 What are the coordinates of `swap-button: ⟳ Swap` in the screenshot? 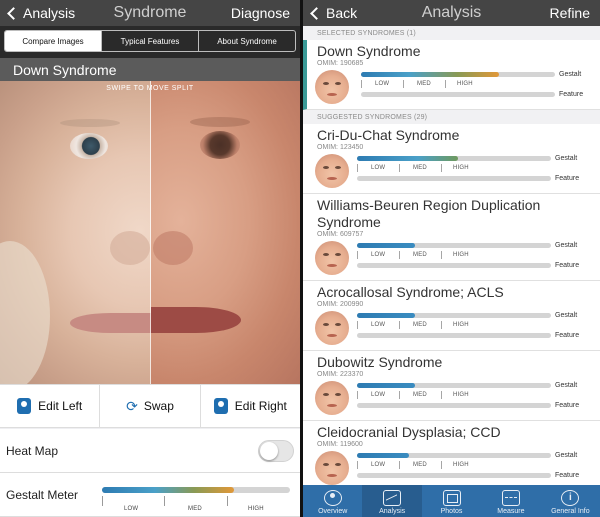 It's located at (150, 406).